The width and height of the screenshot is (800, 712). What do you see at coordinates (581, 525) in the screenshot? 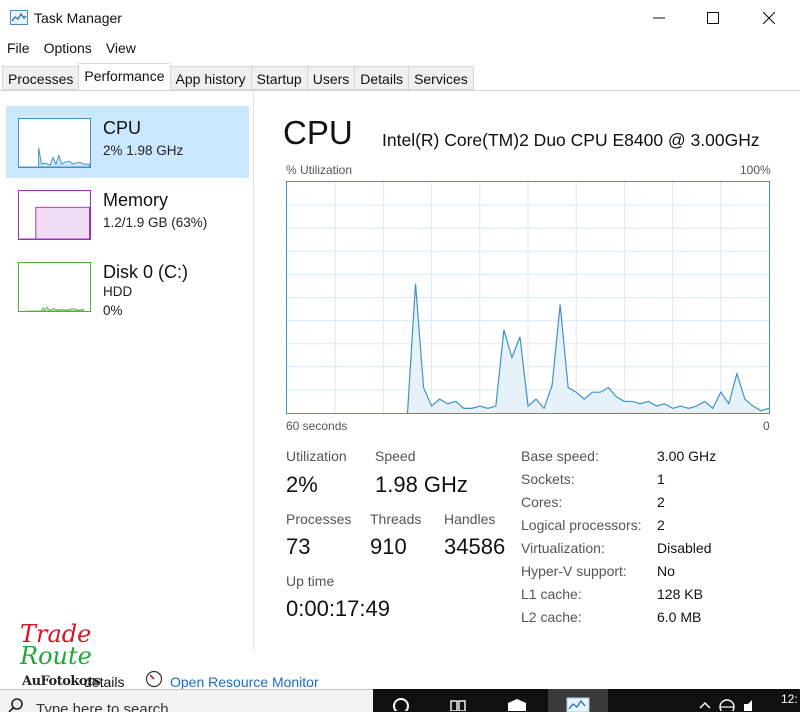
I see `spec-label: Logical processors:` at bounding box center [581, 525].